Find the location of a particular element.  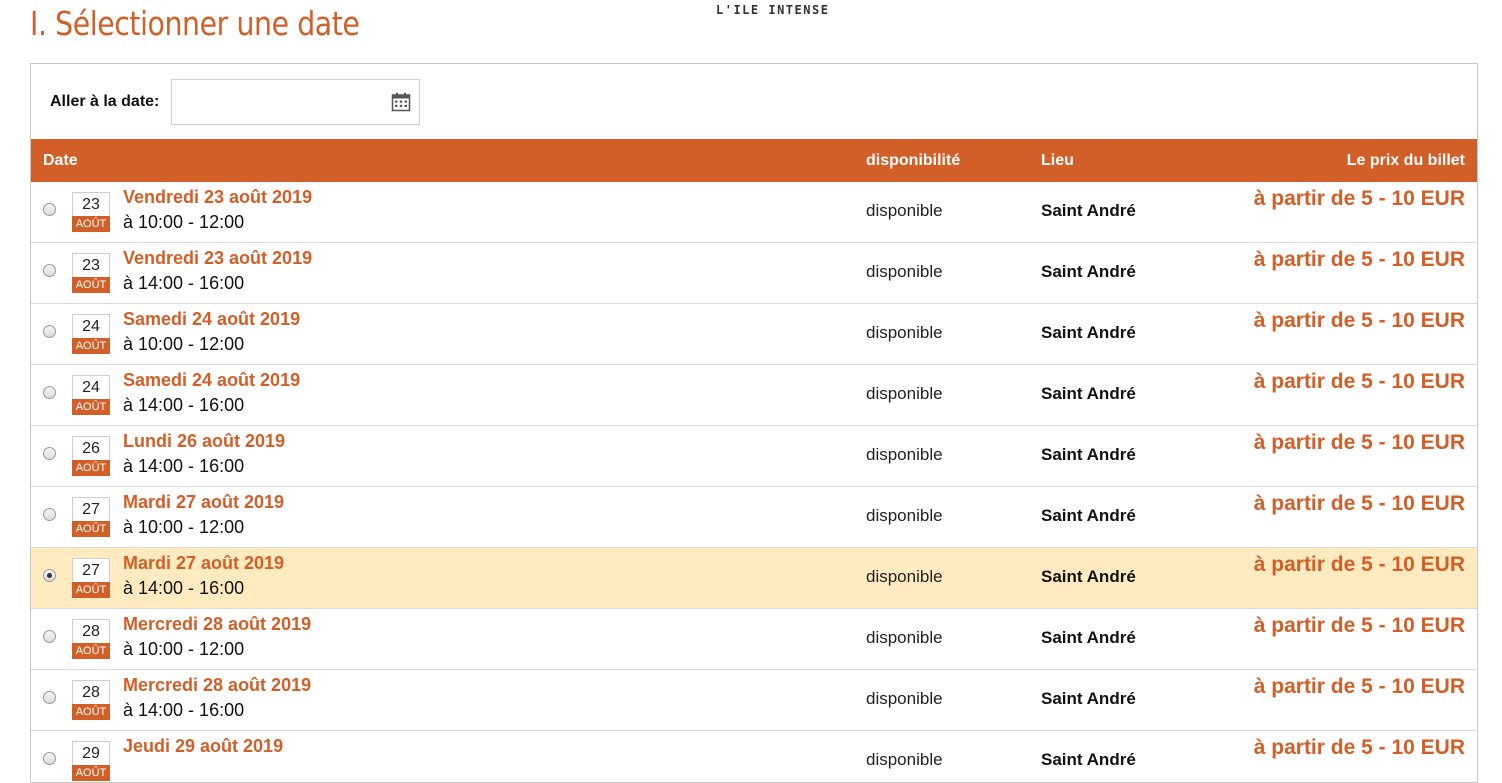

goto-date: Aller à la date: is located at coordinates (235, 102).